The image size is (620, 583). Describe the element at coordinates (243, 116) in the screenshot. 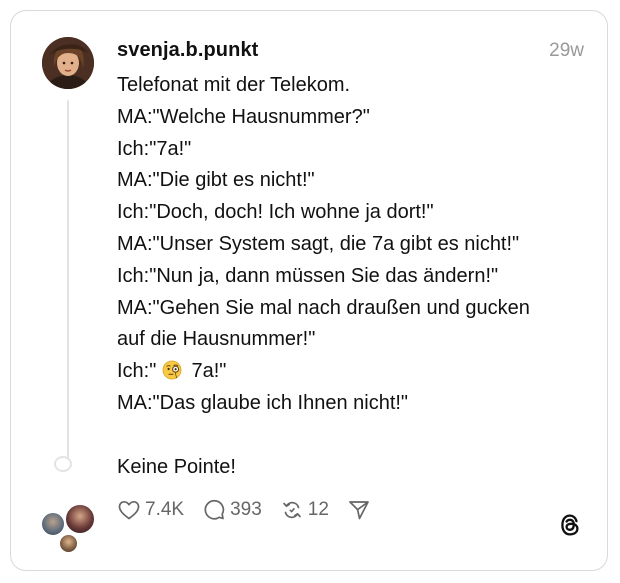

I see `post-line: MA:"Welche Hausnummer?"` at that location.